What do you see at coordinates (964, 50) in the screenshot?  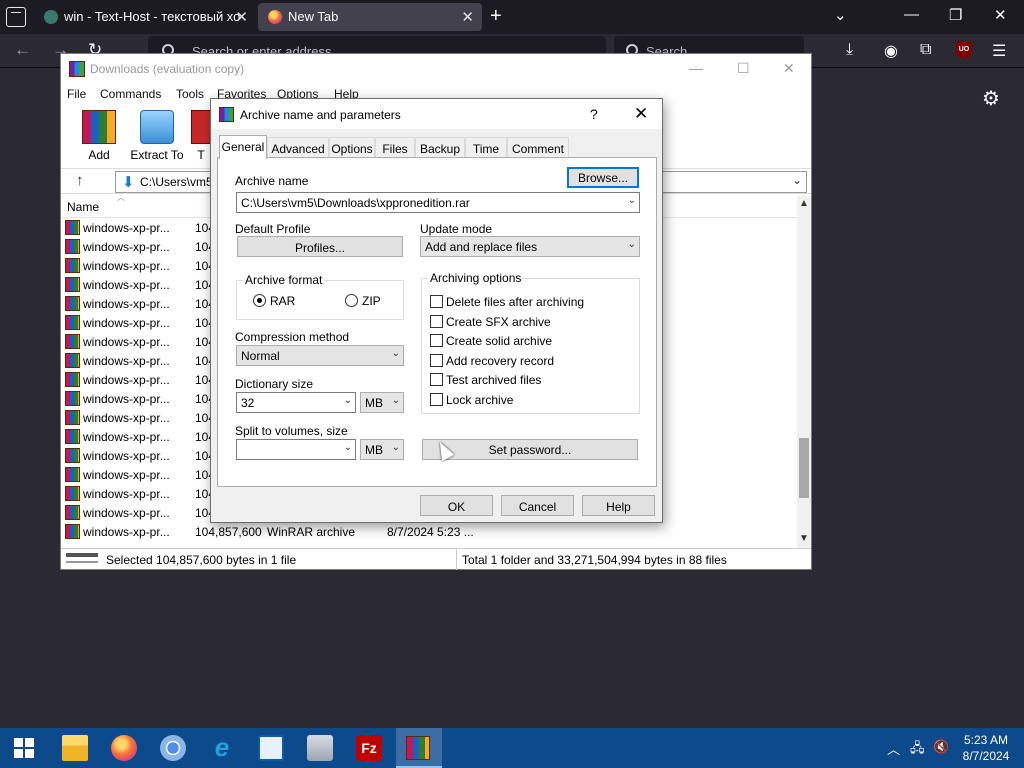 I see `ublock-origin-icon: UO` at bounding box center [964, 50].